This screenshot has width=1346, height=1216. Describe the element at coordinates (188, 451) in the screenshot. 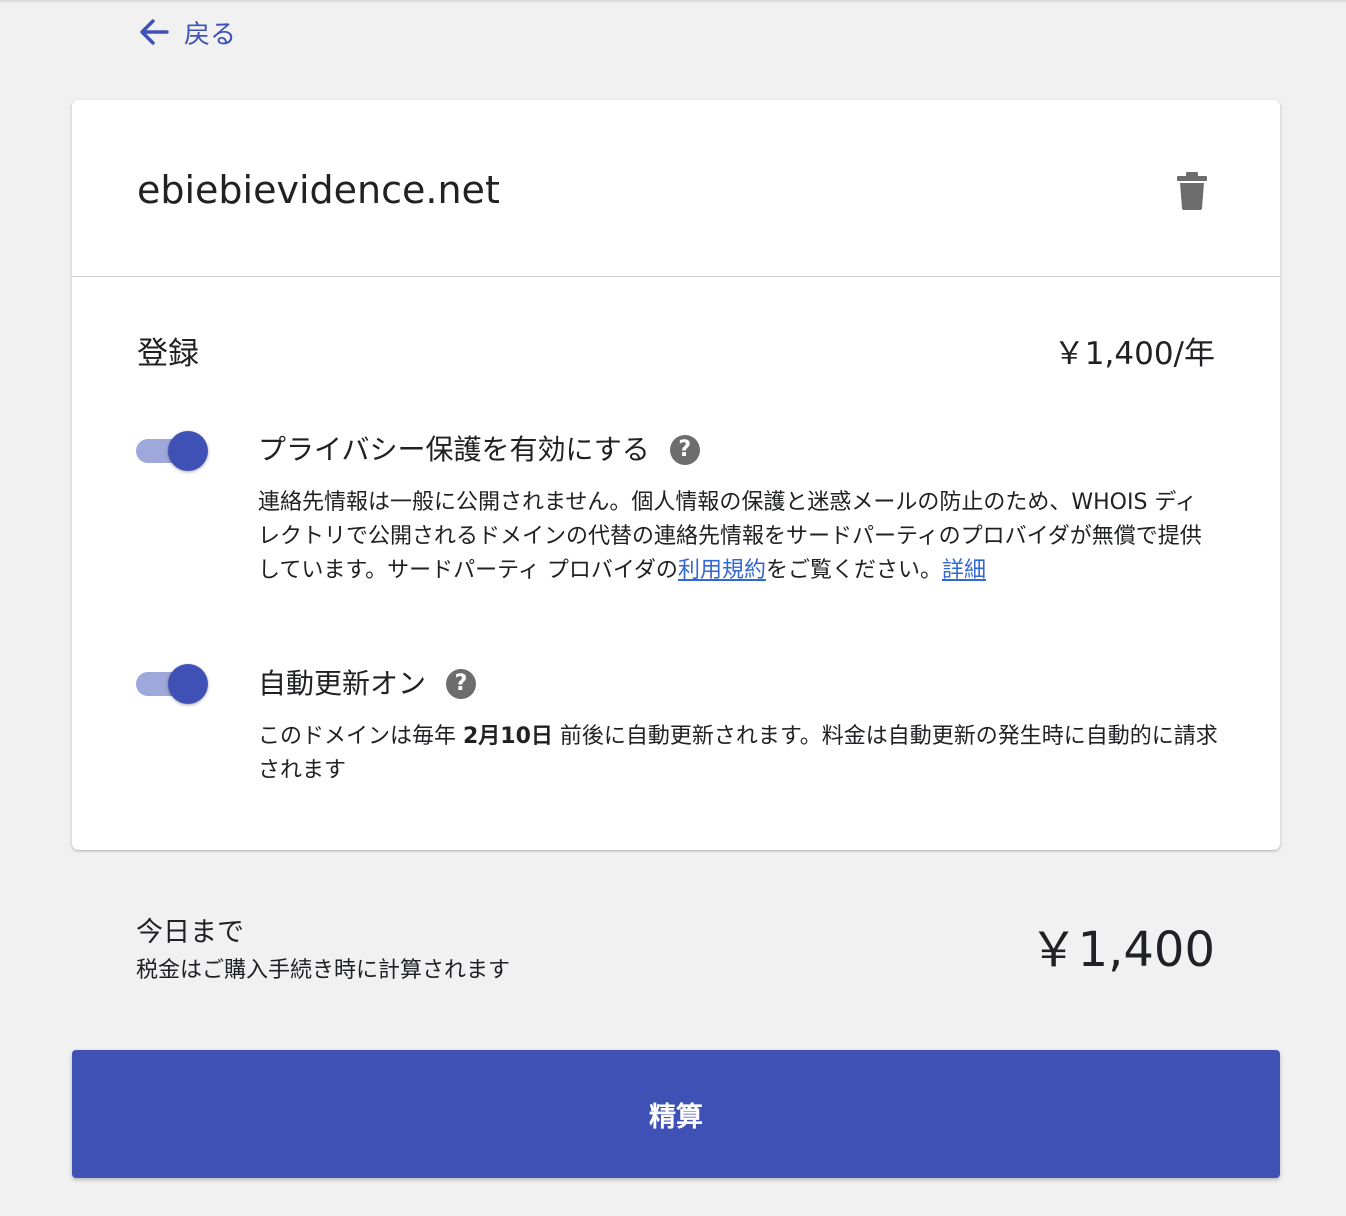

I see `privacy-toggle-thumb` at that location.